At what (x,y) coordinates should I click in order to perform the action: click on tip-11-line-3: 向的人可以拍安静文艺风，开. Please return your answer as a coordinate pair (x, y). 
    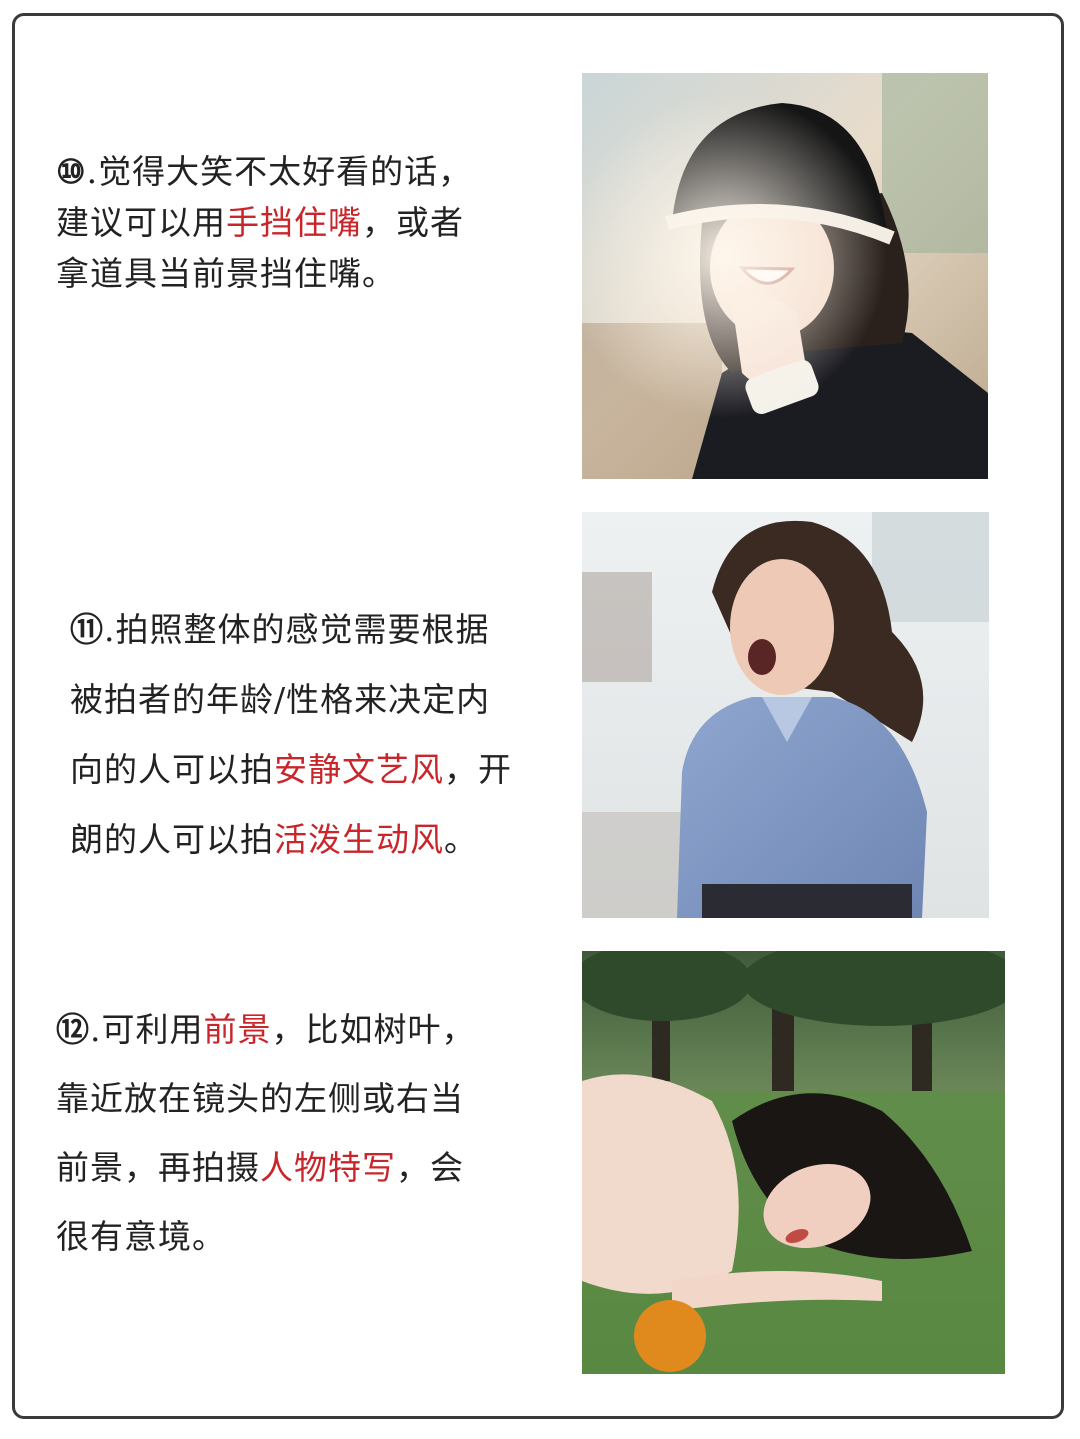
    Looking at the image, I should click on (291, 770).